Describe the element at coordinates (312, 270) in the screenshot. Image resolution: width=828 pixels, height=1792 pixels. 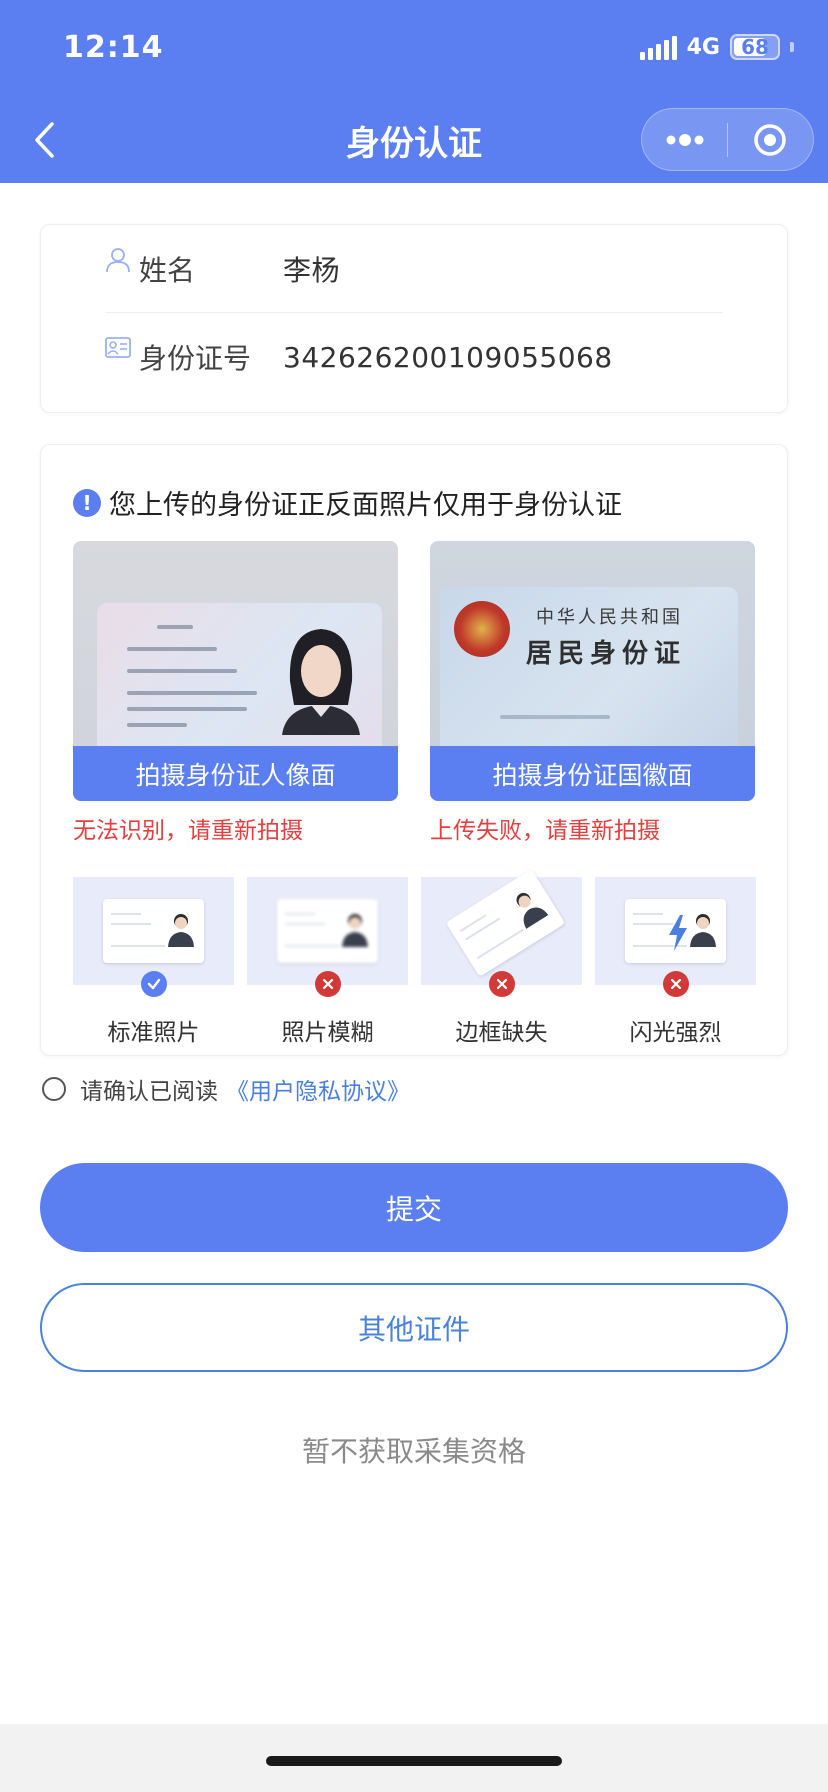
I see `name-value: 李杨` at that location.